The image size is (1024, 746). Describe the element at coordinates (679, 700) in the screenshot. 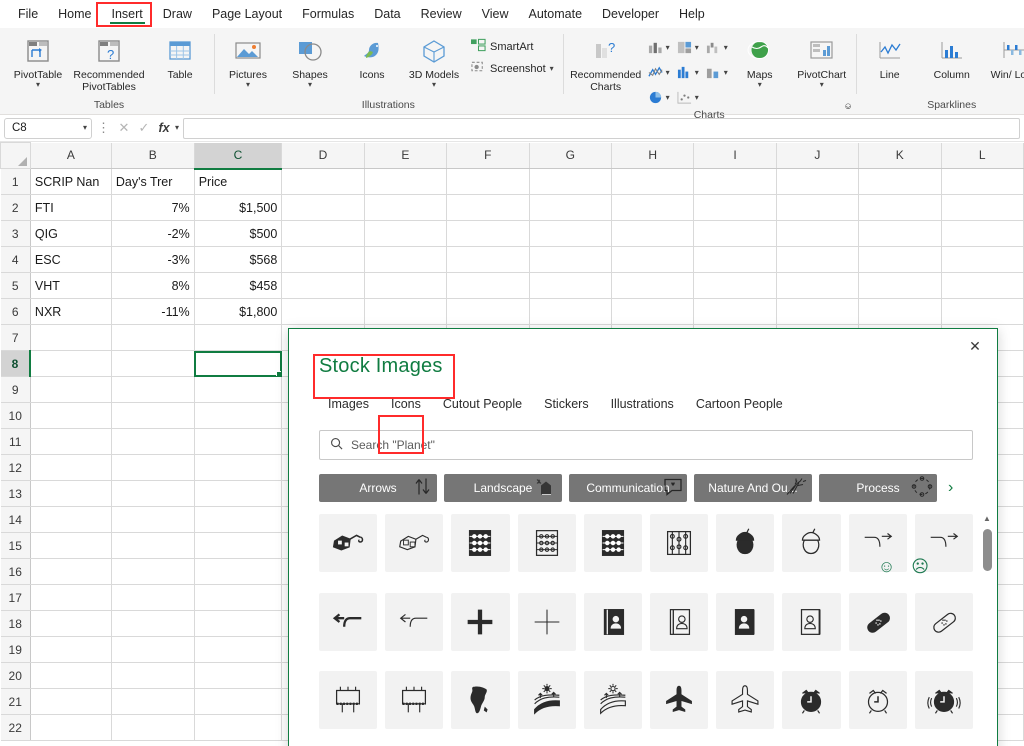

I see `airplane-filled-icon` at that location.